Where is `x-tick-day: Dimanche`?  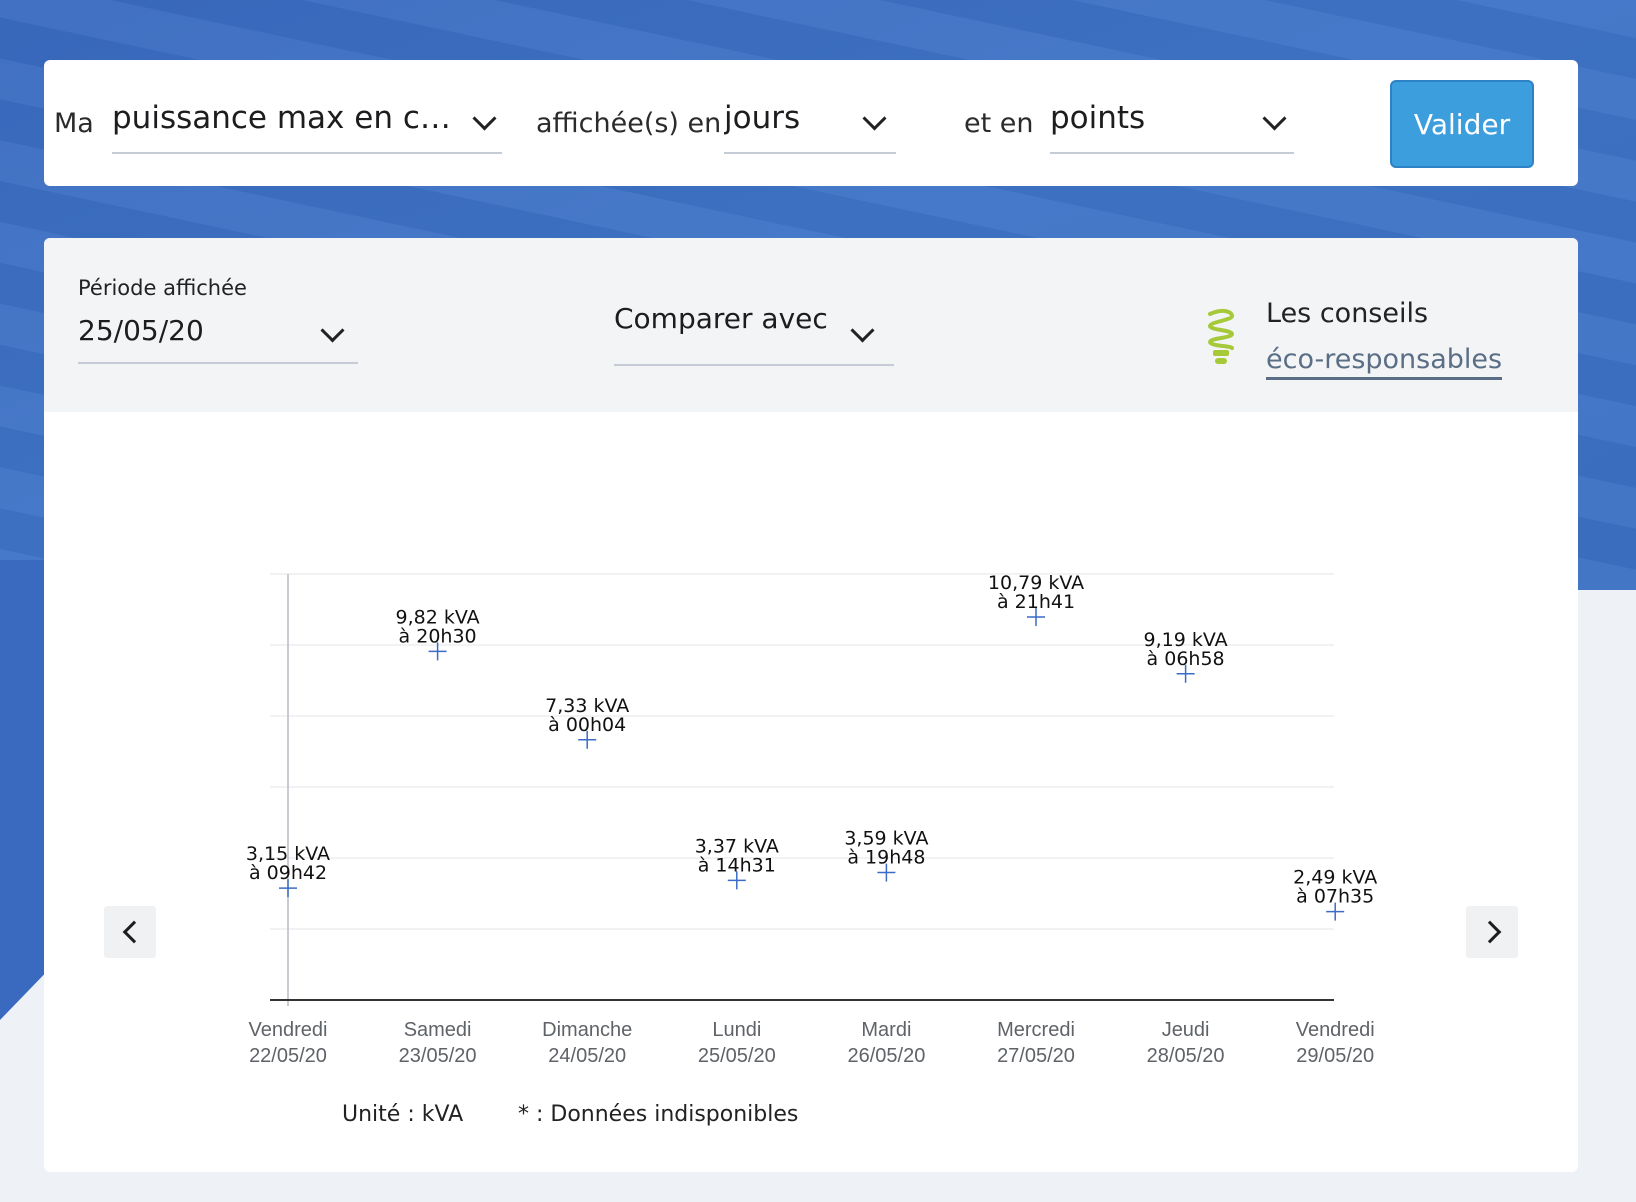 x-tick-day: Dimanche is located at coordinates (587, 1030).